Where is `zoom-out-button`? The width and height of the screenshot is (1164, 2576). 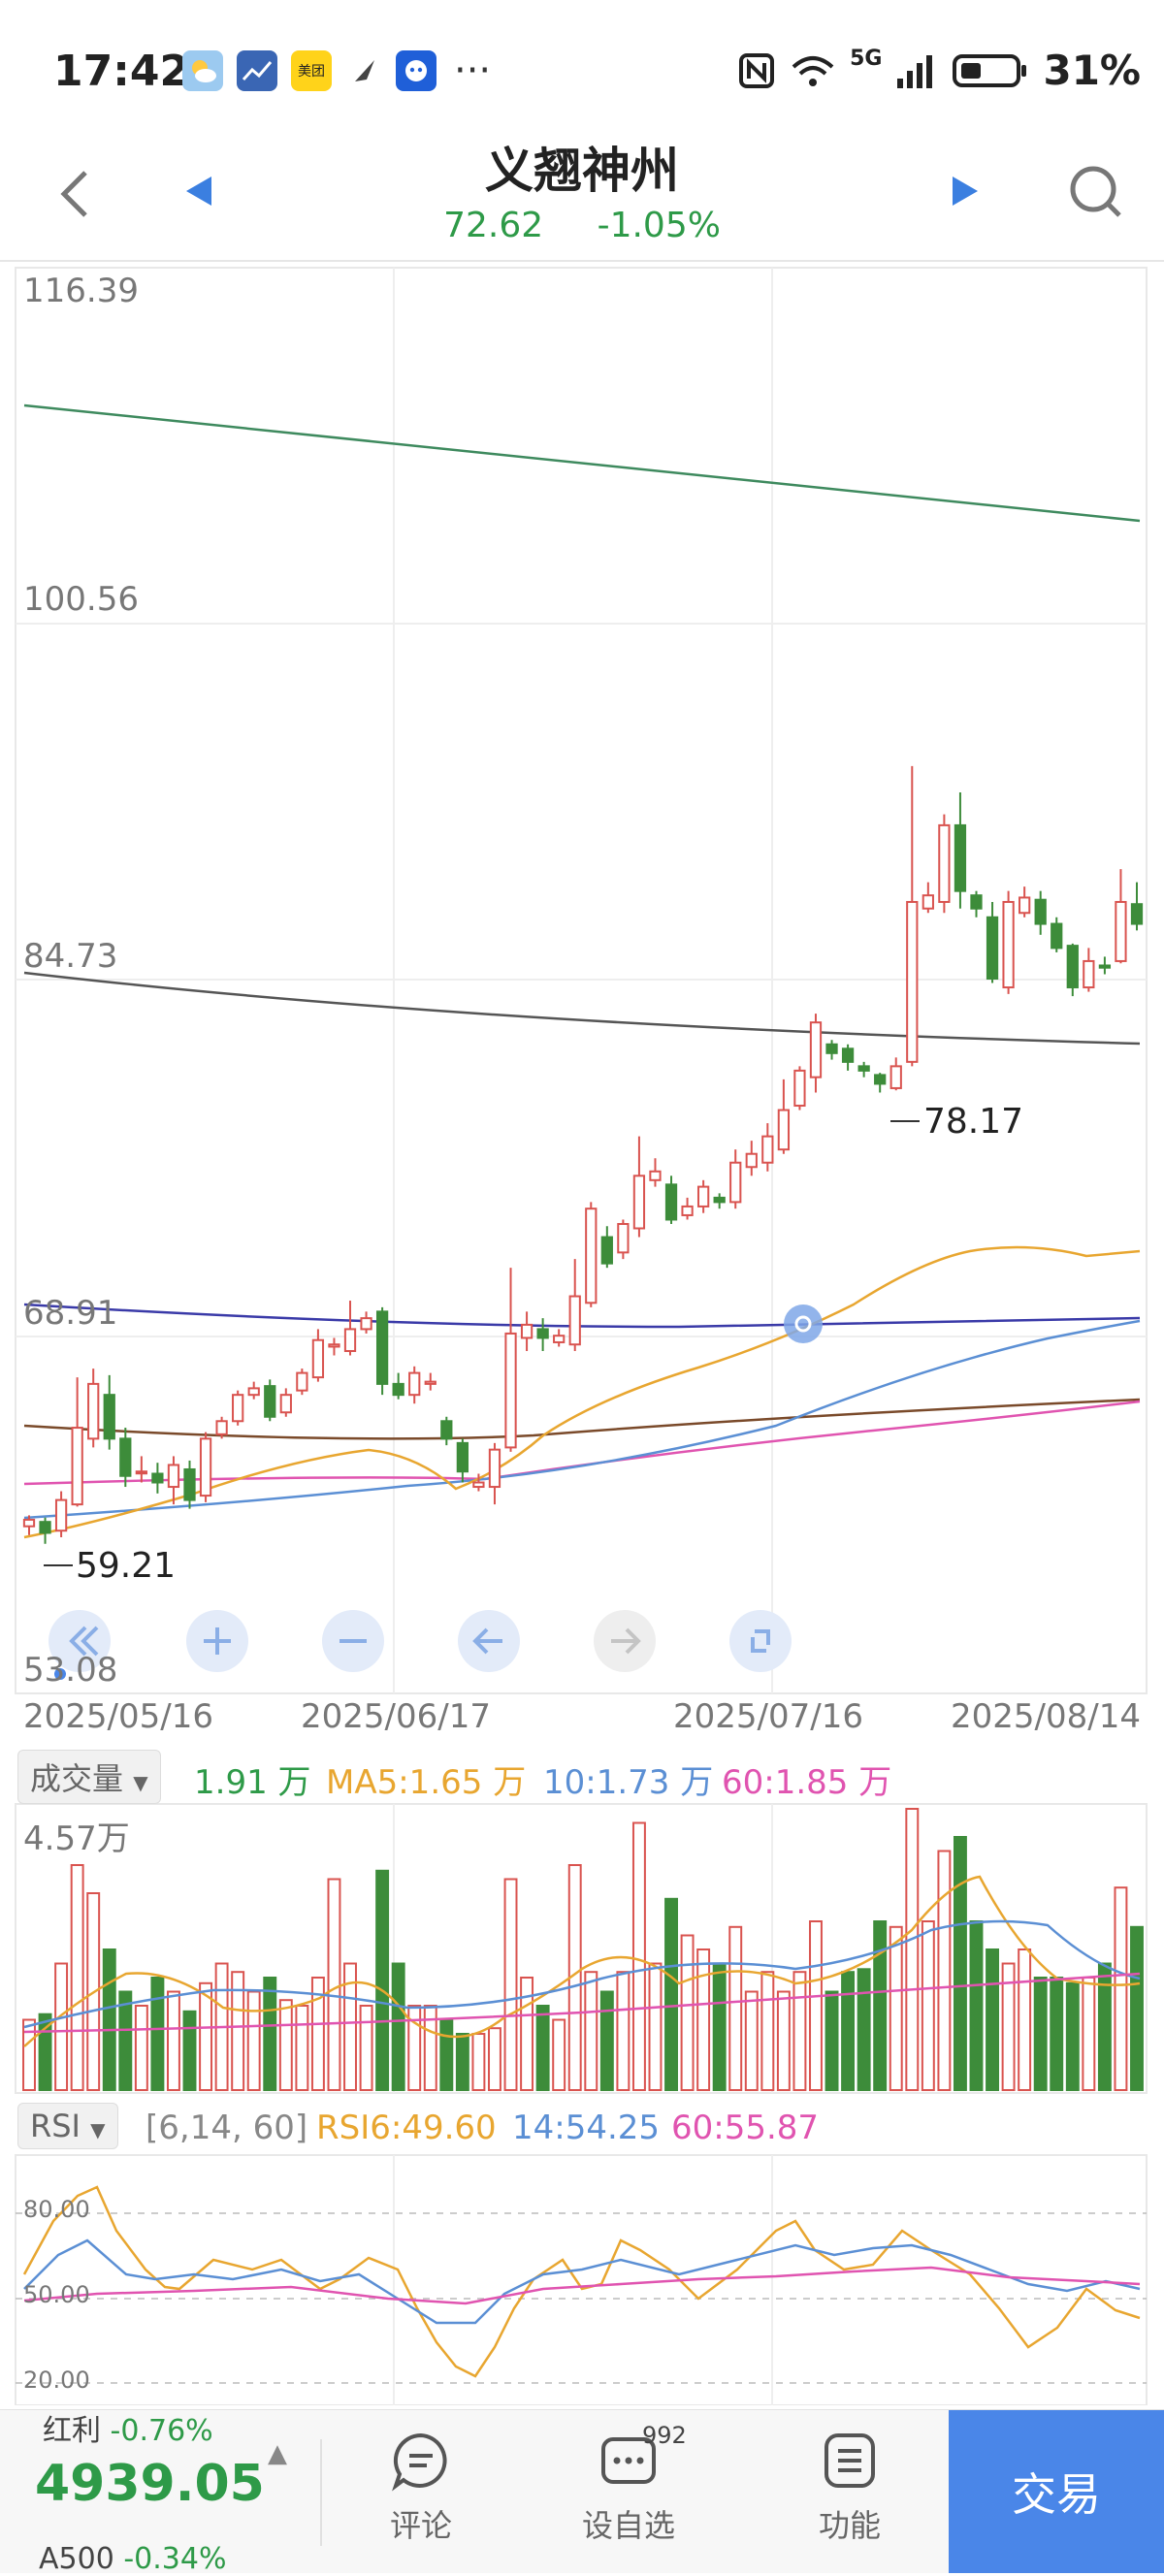 zoom-out-button is located at coordinates (353, 1641).